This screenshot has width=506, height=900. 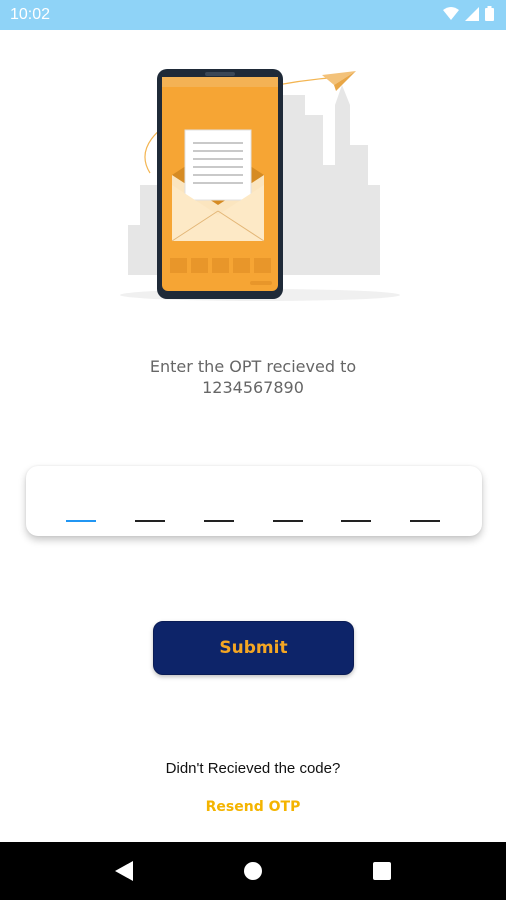 What do you see at coordinates (253, 768) in the screenshot?
I see `resend-question: Didn't Recieved the code?` at bounding box center [253, 768].